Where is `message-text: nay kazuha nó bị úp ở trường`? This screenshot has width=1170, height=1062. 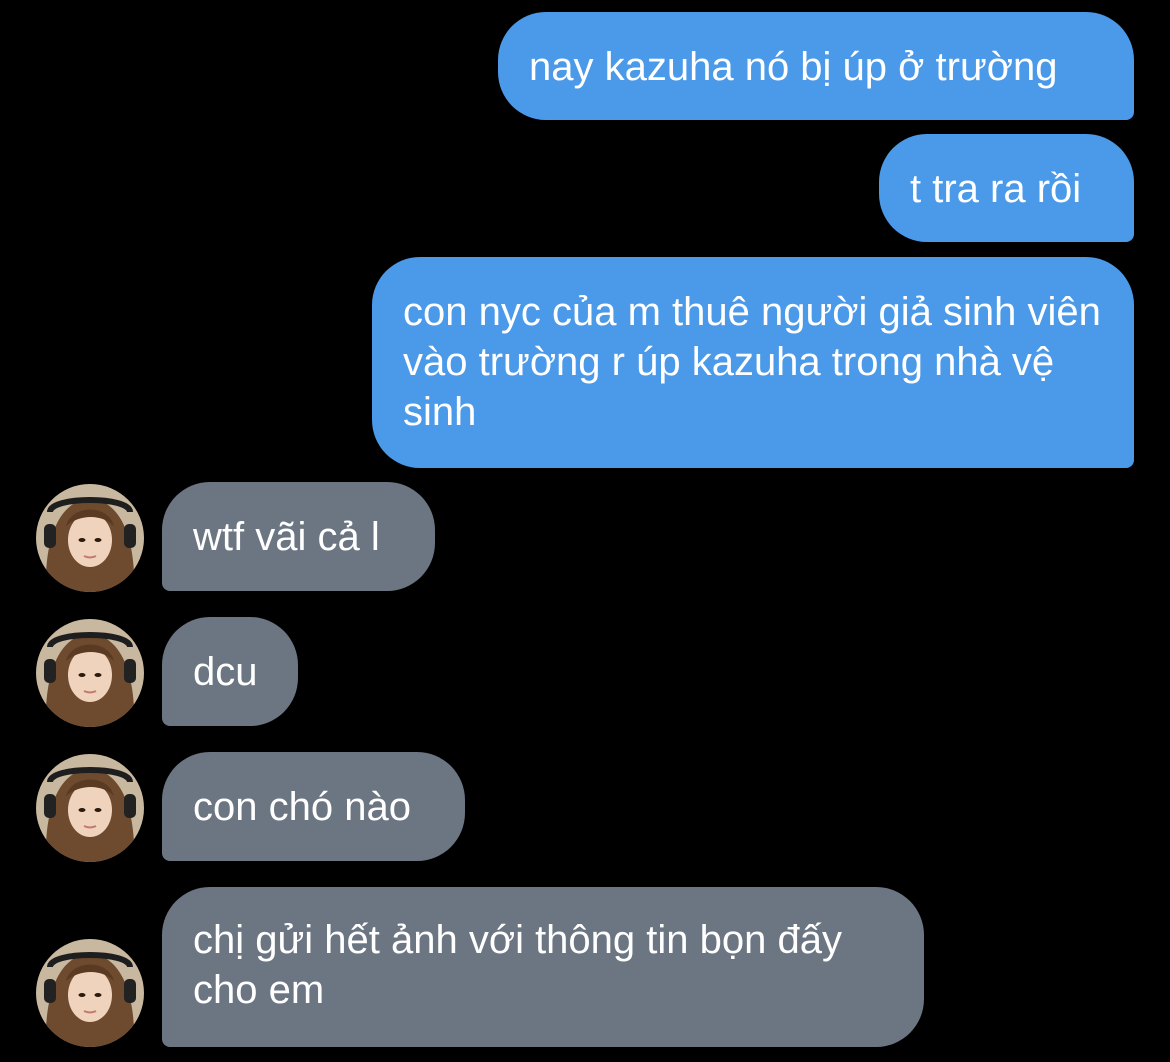
message-text: nay kazuha nó bị úp ở trường is located at coordinates (793, 67).